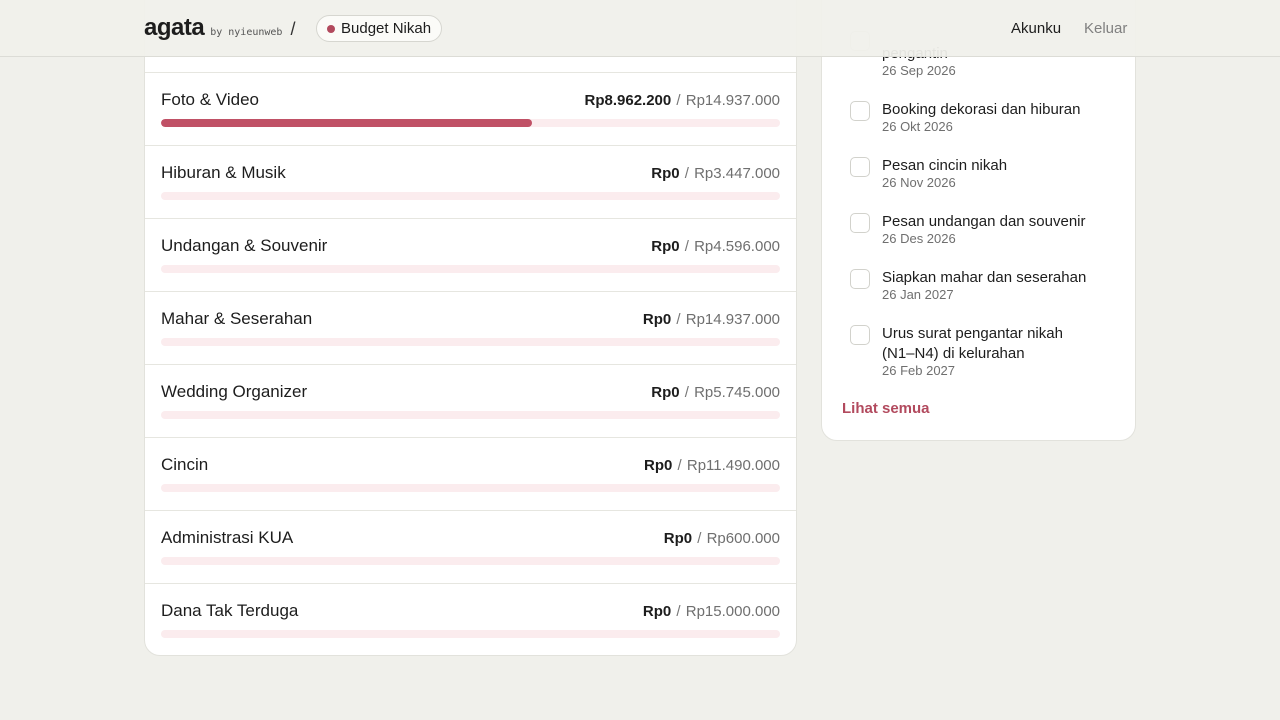 The image size is (1280, 720). What do you see at coordinates (237, 318) in the screenshot?
I see `category-name: Mahar & Seserahan` at bounding box center [237, 318].